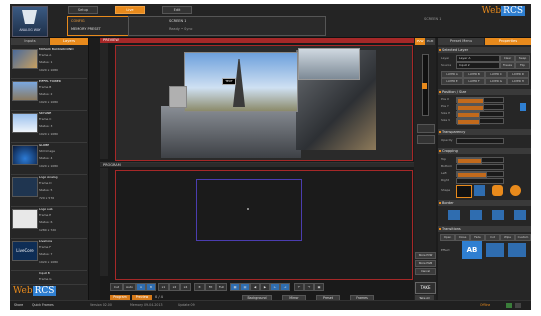 This screenshot has height=316, width=541. Describe the element at coordinates (104, 222) in the screenshot. I see `program-scroll-v` at that location.